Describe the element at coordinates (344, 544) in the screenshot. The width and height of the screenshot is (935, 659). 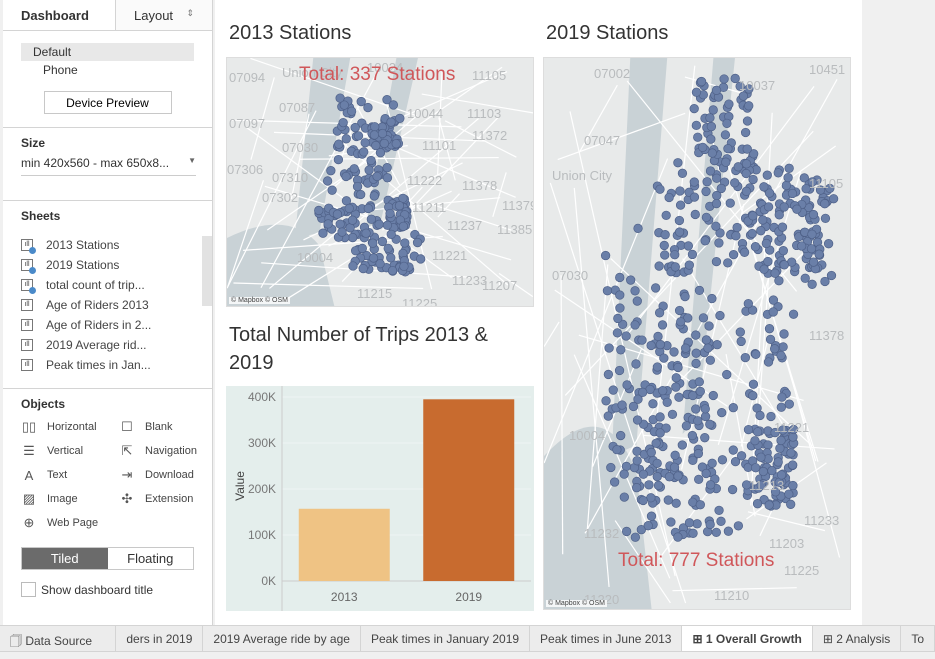
I see `bar-2013` at that location.